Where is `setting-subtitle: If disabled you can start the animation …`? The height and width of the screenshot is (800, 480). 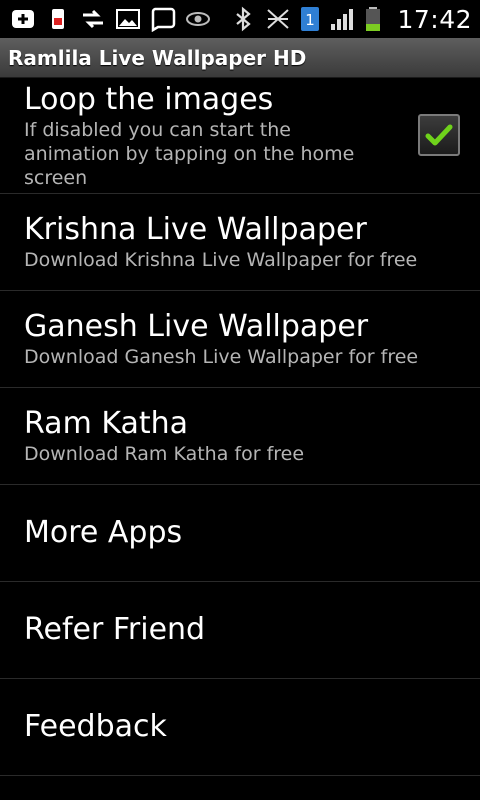
setting-subtitle: If disabled you can start the animation … is located at coordinates (189, 153).